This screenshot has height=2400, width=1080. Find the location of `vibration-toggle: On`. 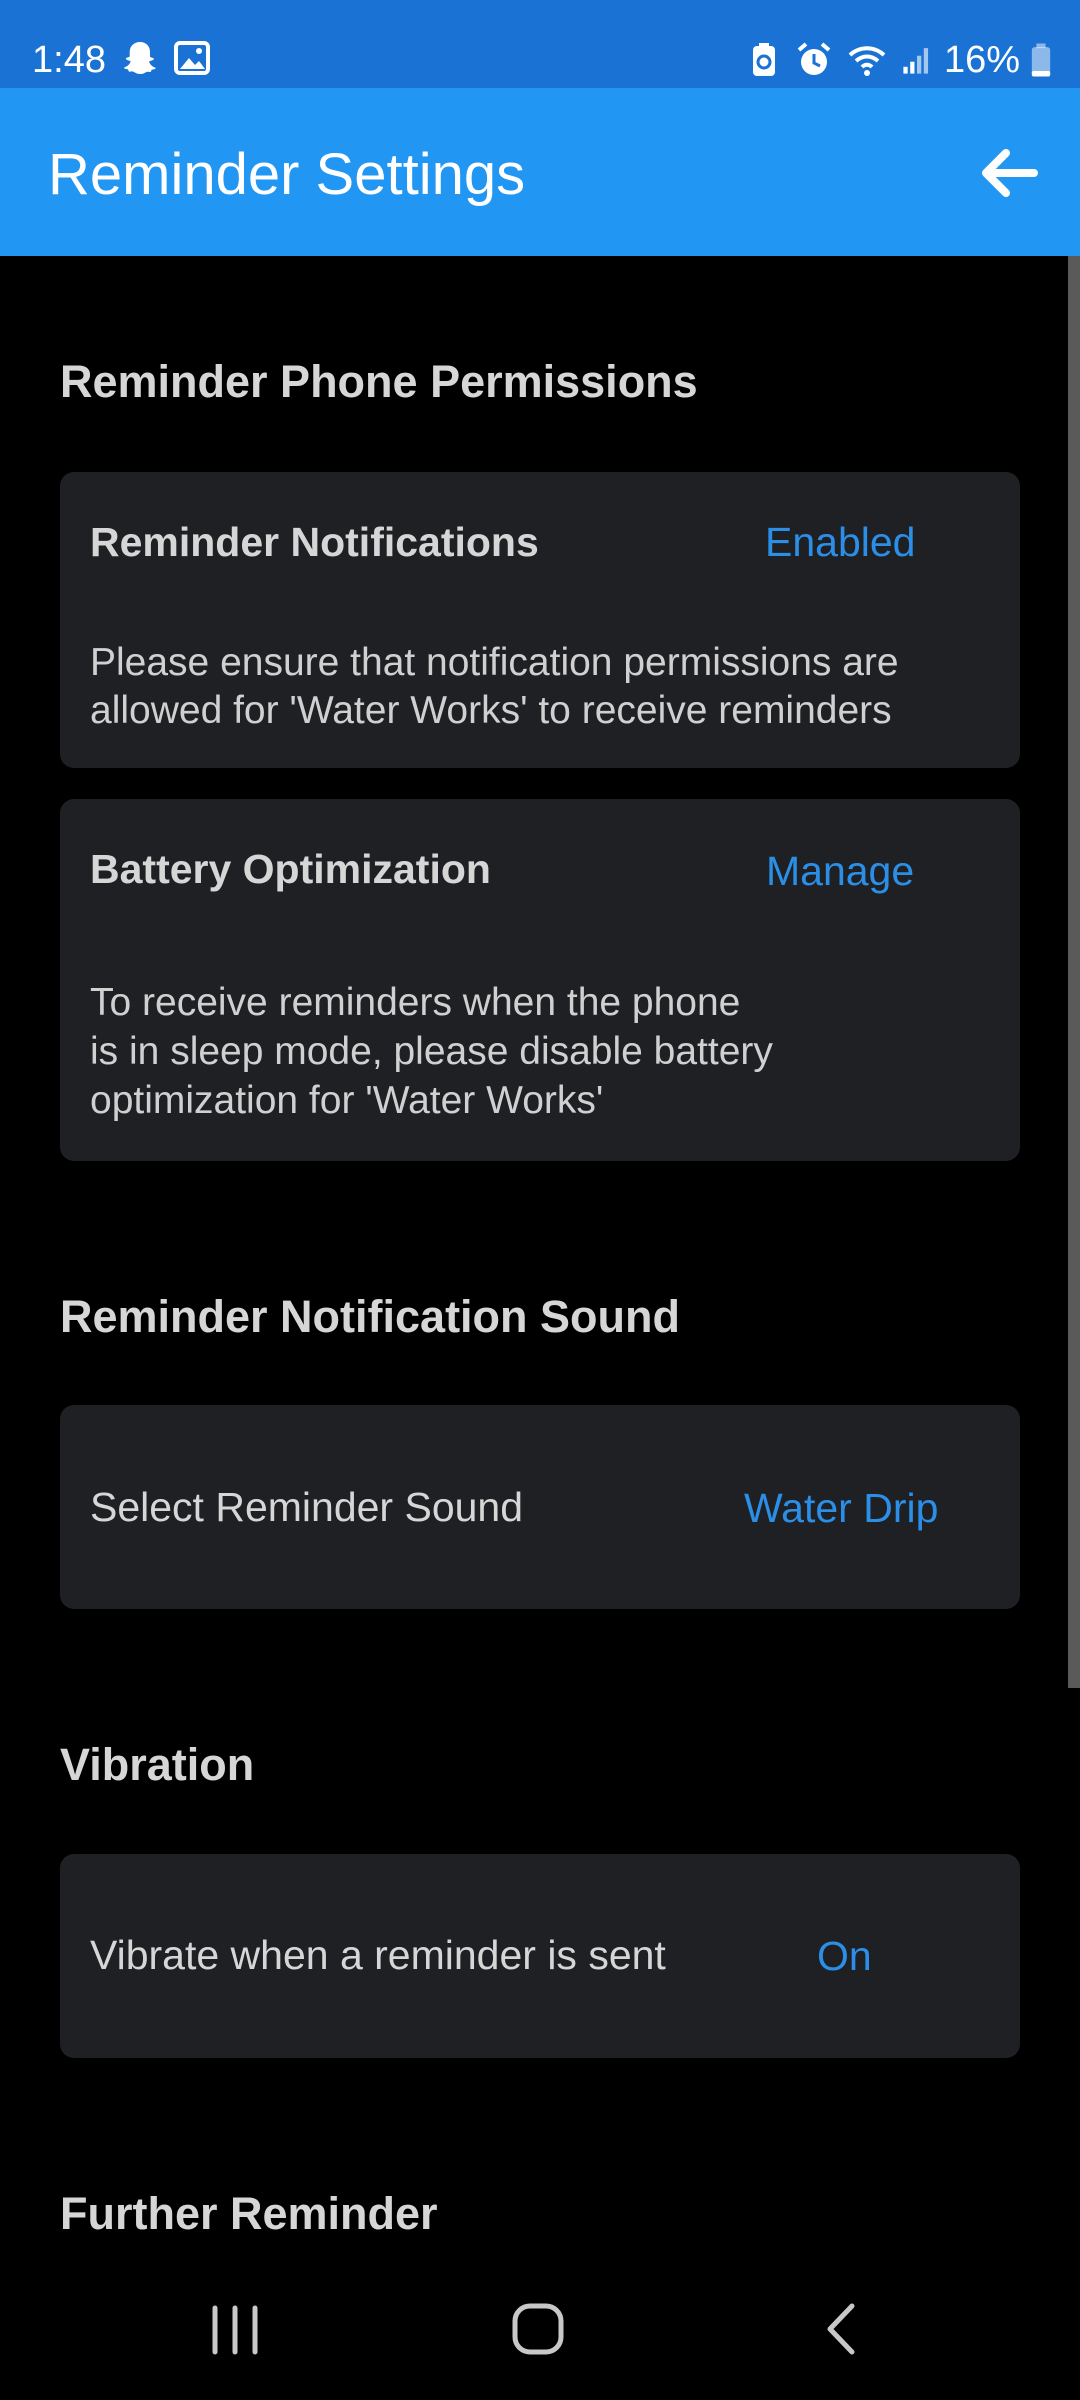

vibration-toggle: On is located at coordinates (844, 1956).